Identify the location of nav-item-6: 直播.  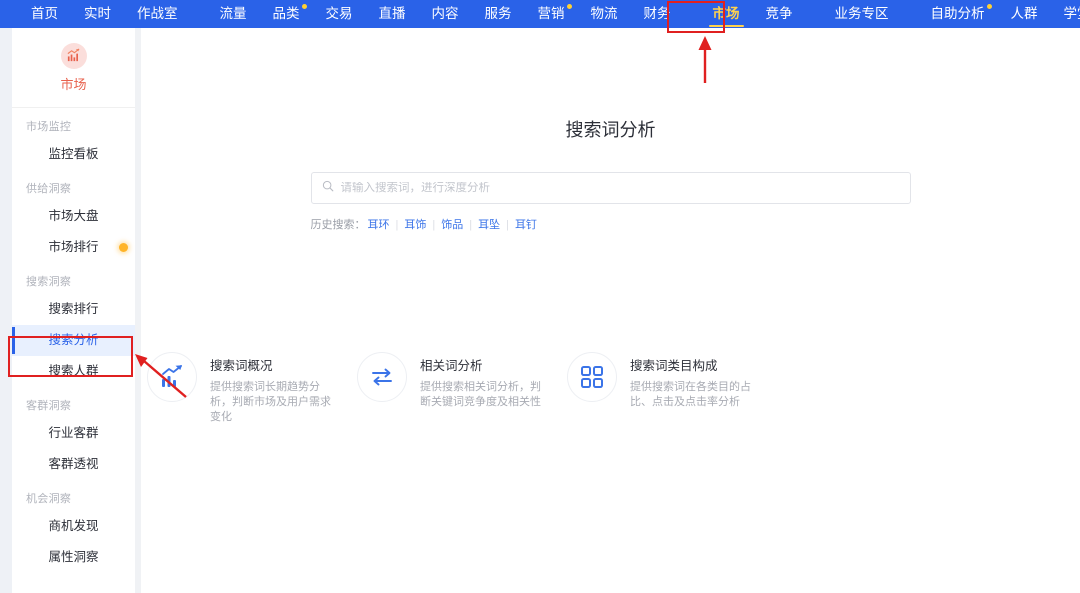
(392, 14).